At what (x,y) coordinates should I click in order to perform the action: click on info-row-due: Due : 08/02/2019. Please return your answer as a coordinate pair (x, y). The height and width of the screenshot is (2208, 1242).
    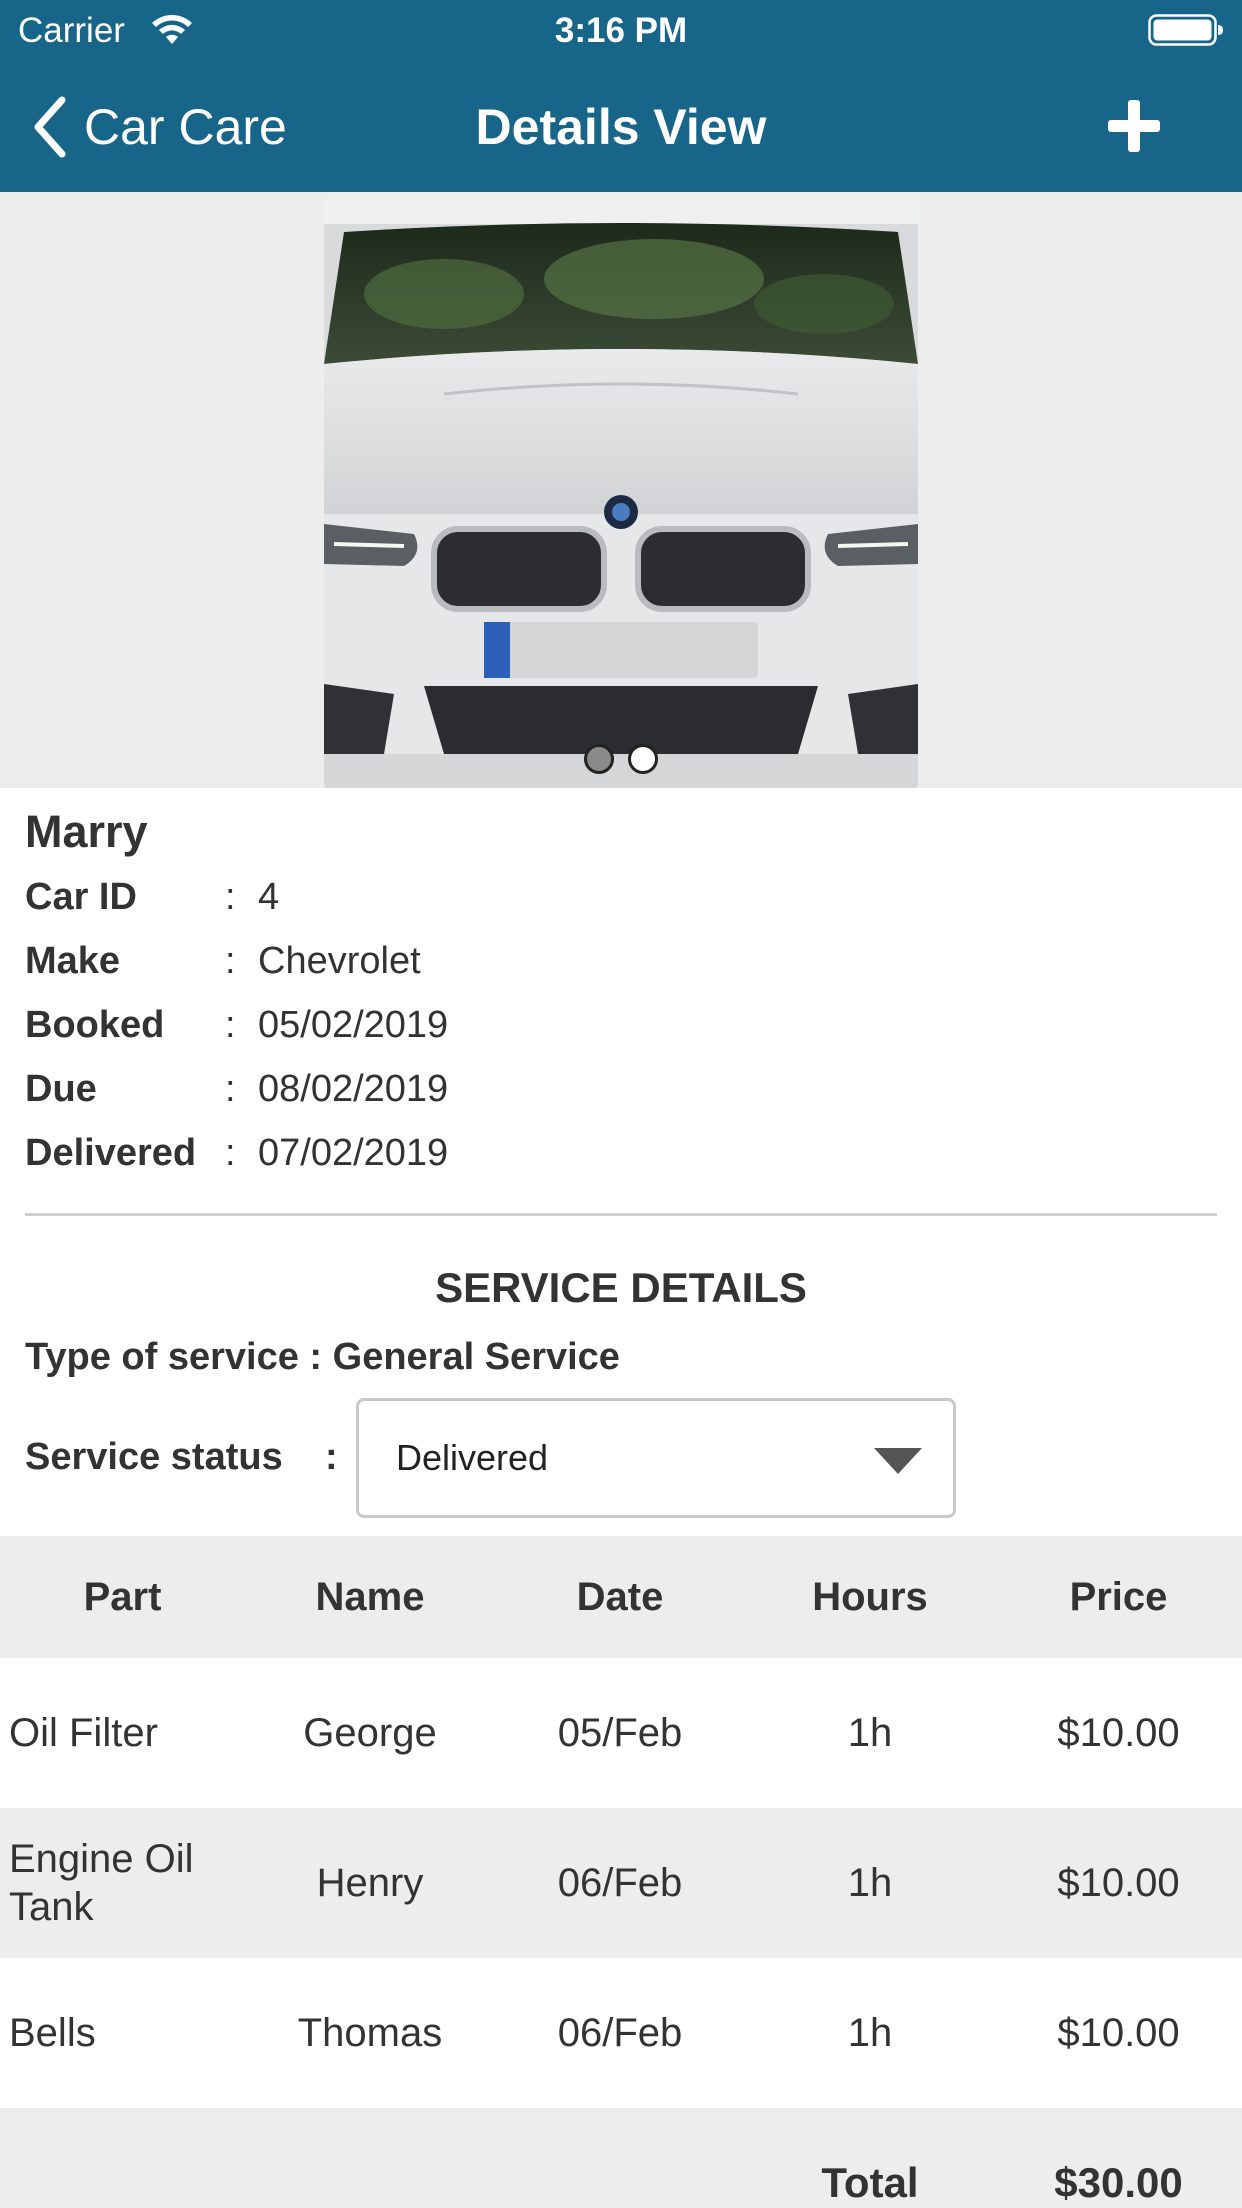
    Looking at the image, I should click on (475, 1089).